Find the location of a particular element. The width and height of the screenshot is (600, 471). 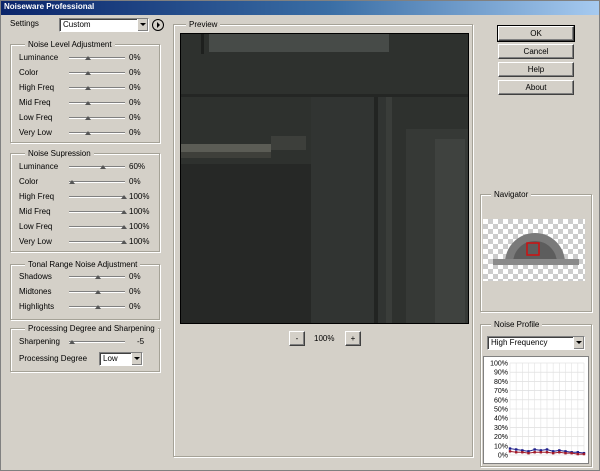

noise-level-low-freq-slider-thumb is located at coordinates (88, 118).